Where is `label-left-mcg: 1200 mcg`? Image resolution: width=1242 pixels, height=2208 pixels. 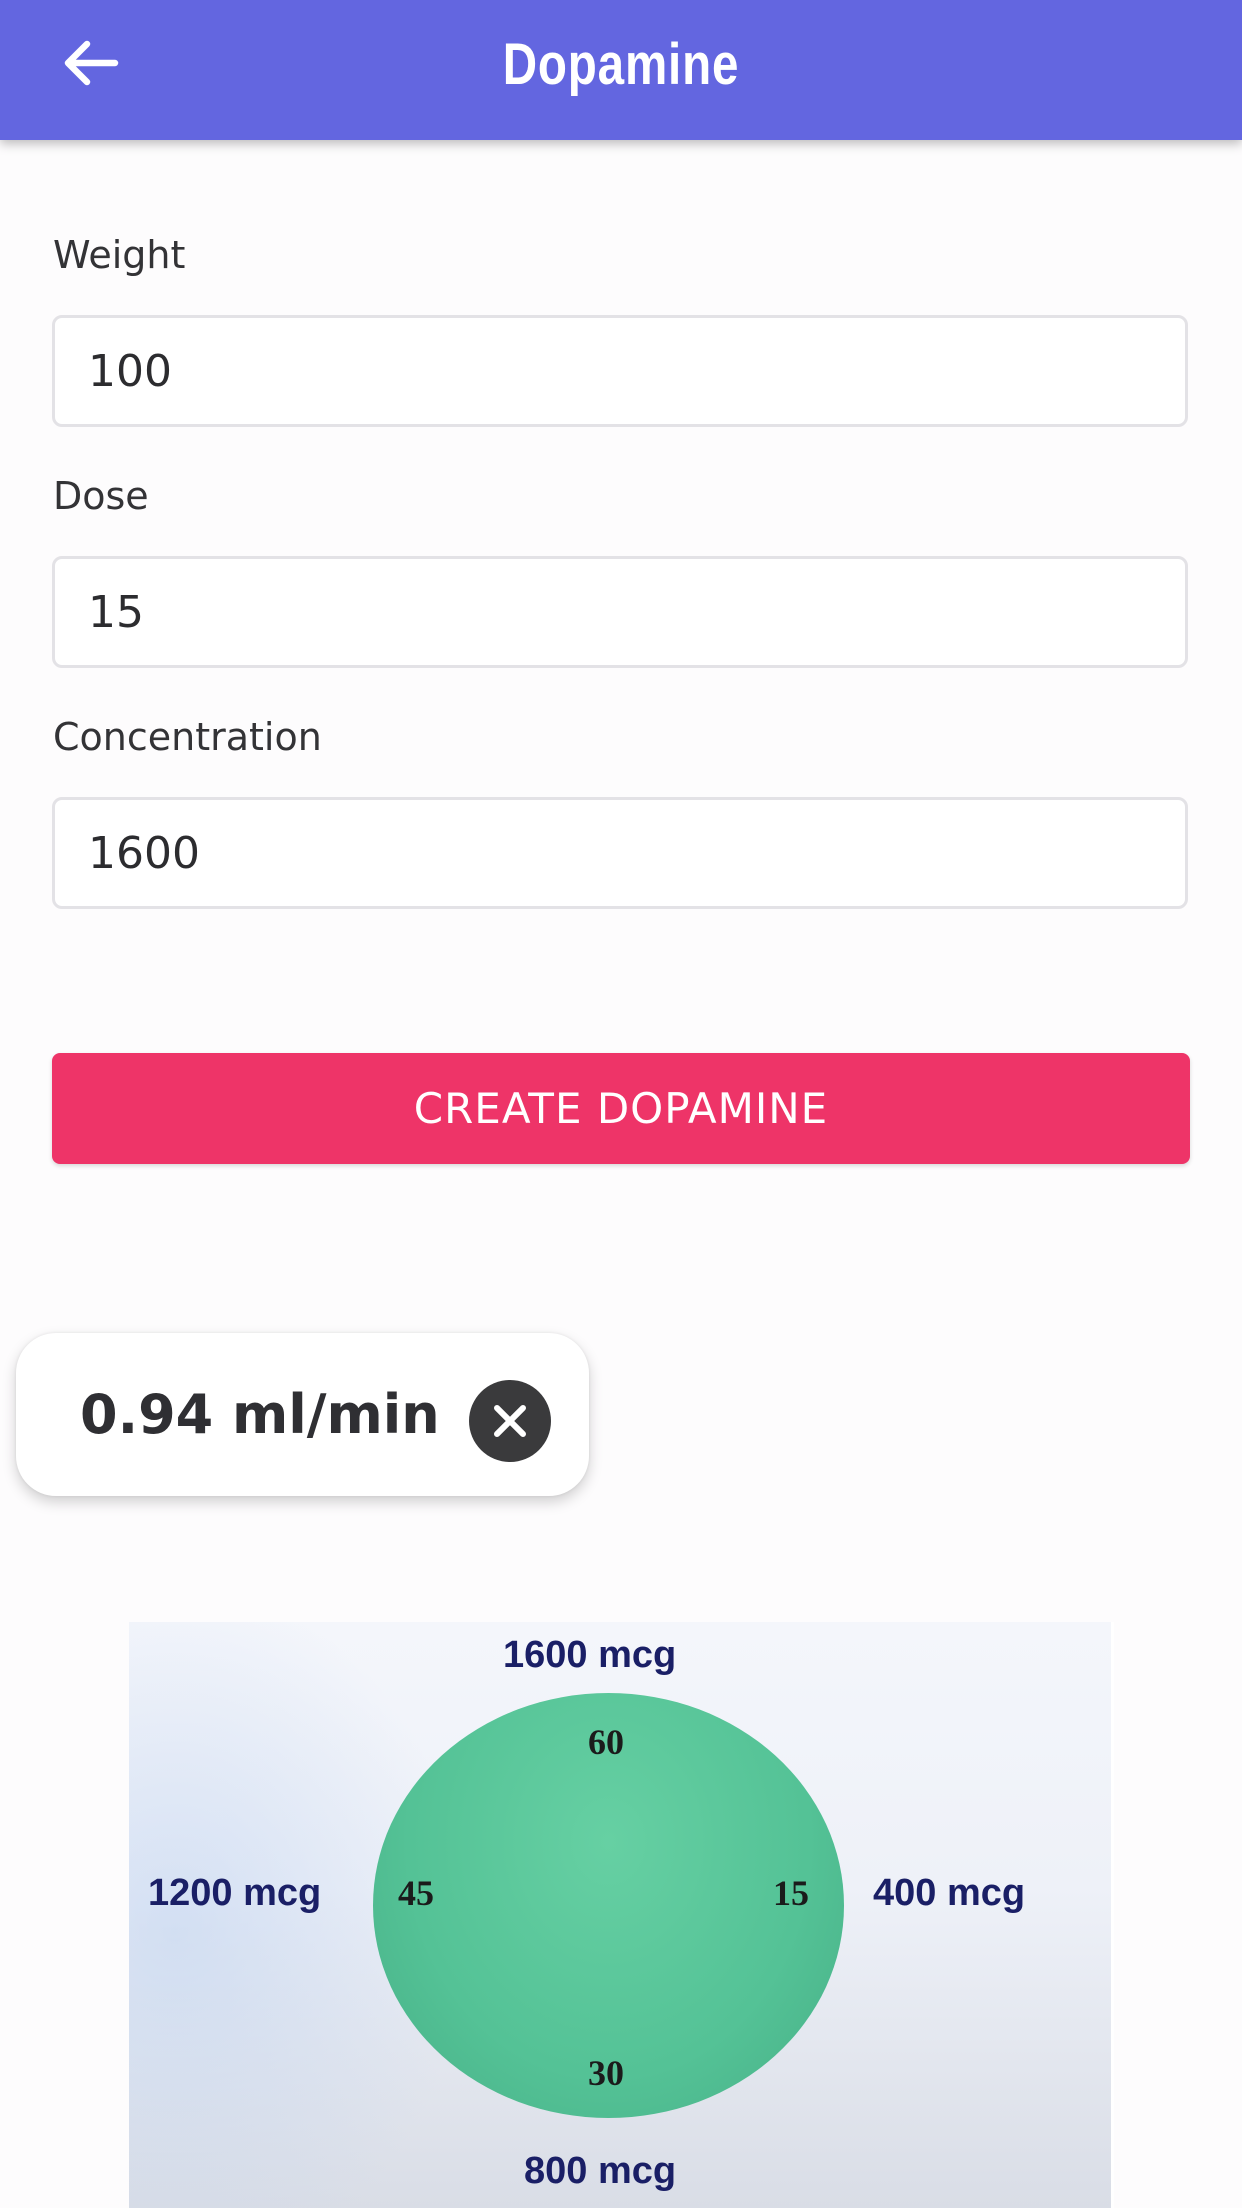 label-left-mcg: 1200 mcg is located at coordinates (235, 1893).